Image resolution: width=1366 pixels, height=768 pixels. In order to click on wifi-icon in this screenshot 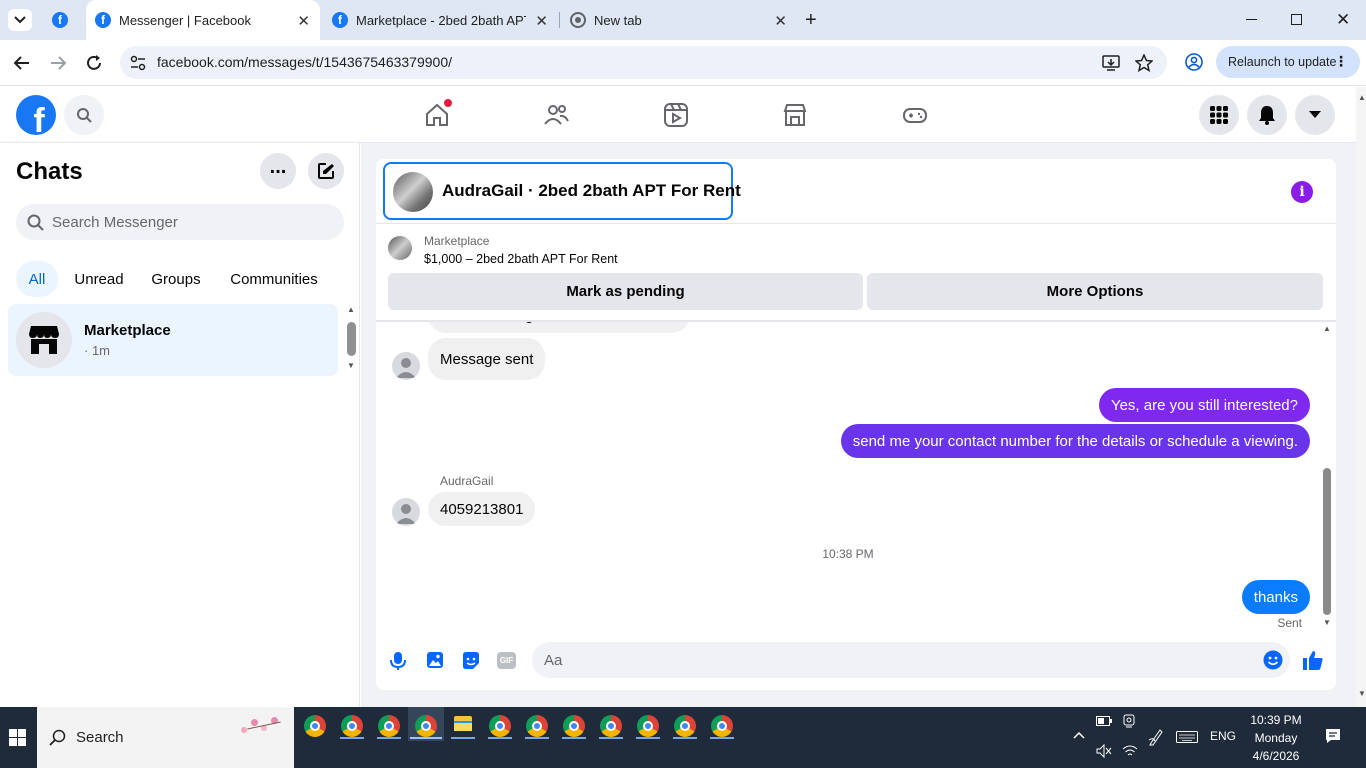, I will do `click(1130, 751)`.